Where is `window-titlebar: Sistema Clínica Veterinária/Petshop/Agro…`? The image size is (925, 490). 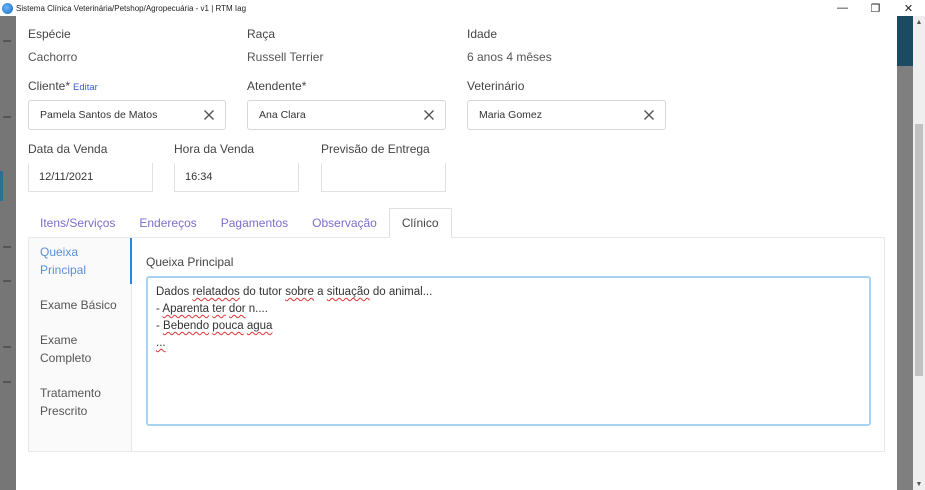 window-titlebar: Sistema Clínica Veterinária/Petshop/Agro… is located at coordinates (462, 8).